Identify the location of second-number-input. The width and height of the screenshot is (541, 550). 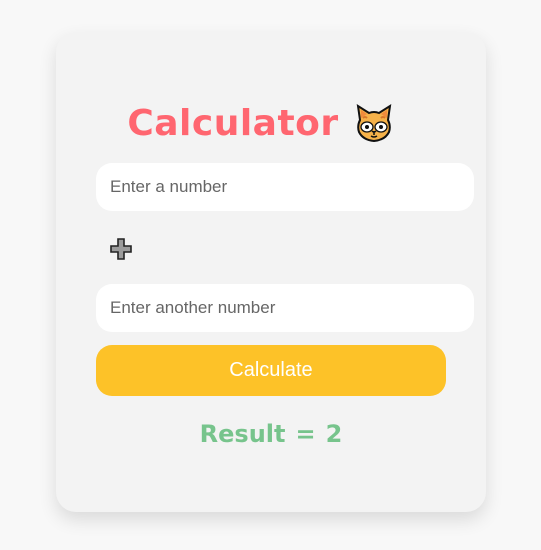
(285, 308).